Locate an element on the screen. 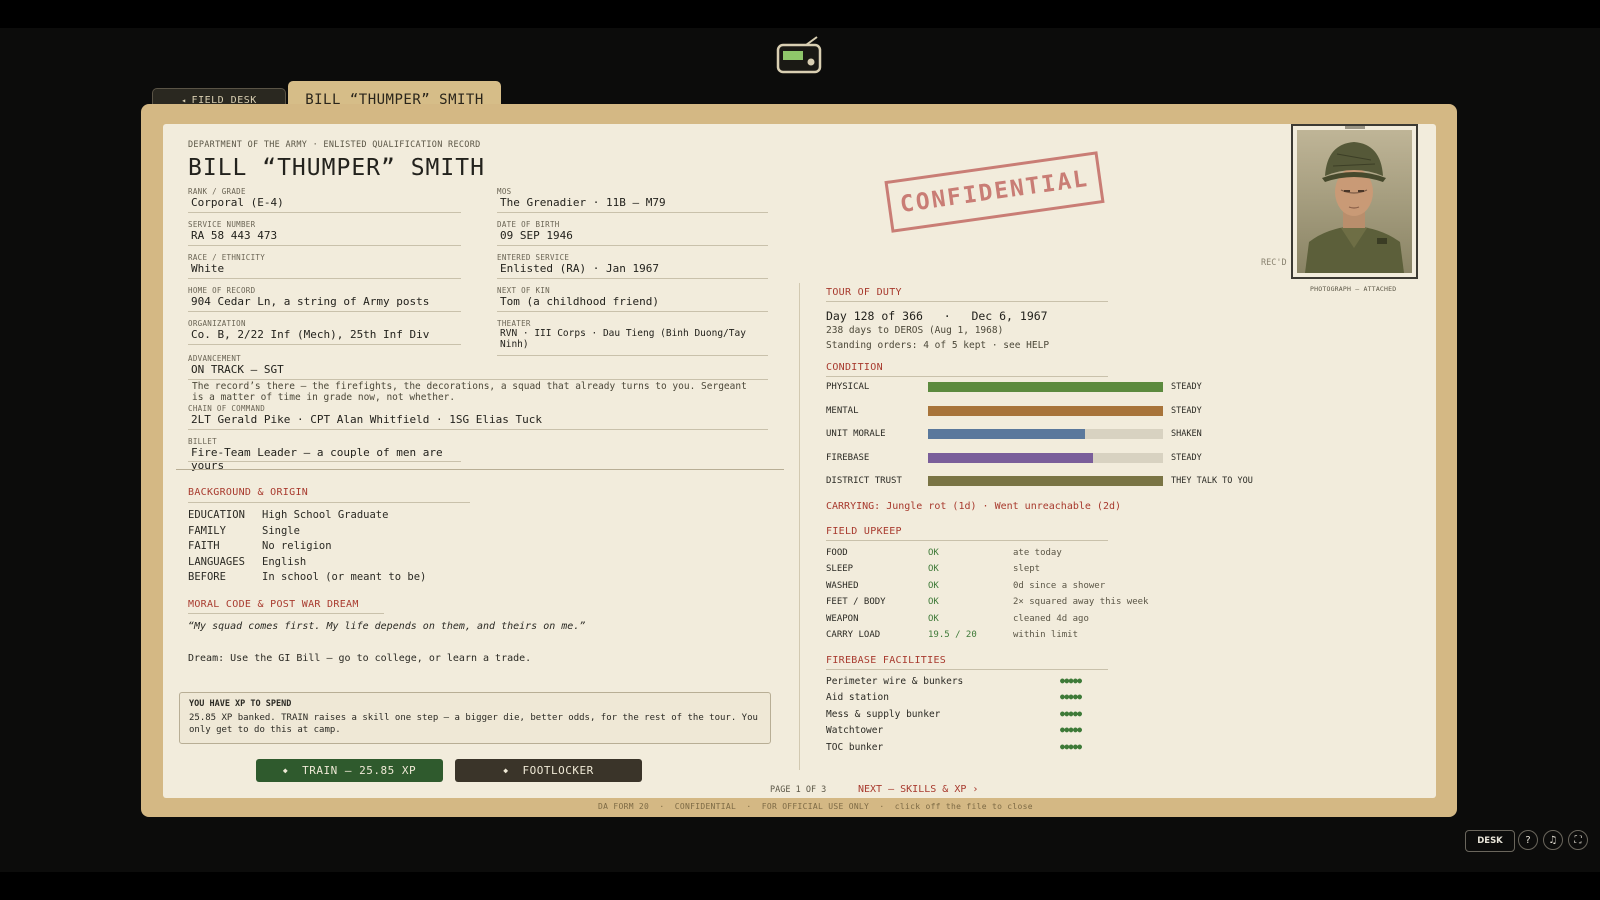 This screenshot has height=900, width=1600. photo-caption: PHOTOGRAPH — ATTACHED is located at coordinates (1353, 289).